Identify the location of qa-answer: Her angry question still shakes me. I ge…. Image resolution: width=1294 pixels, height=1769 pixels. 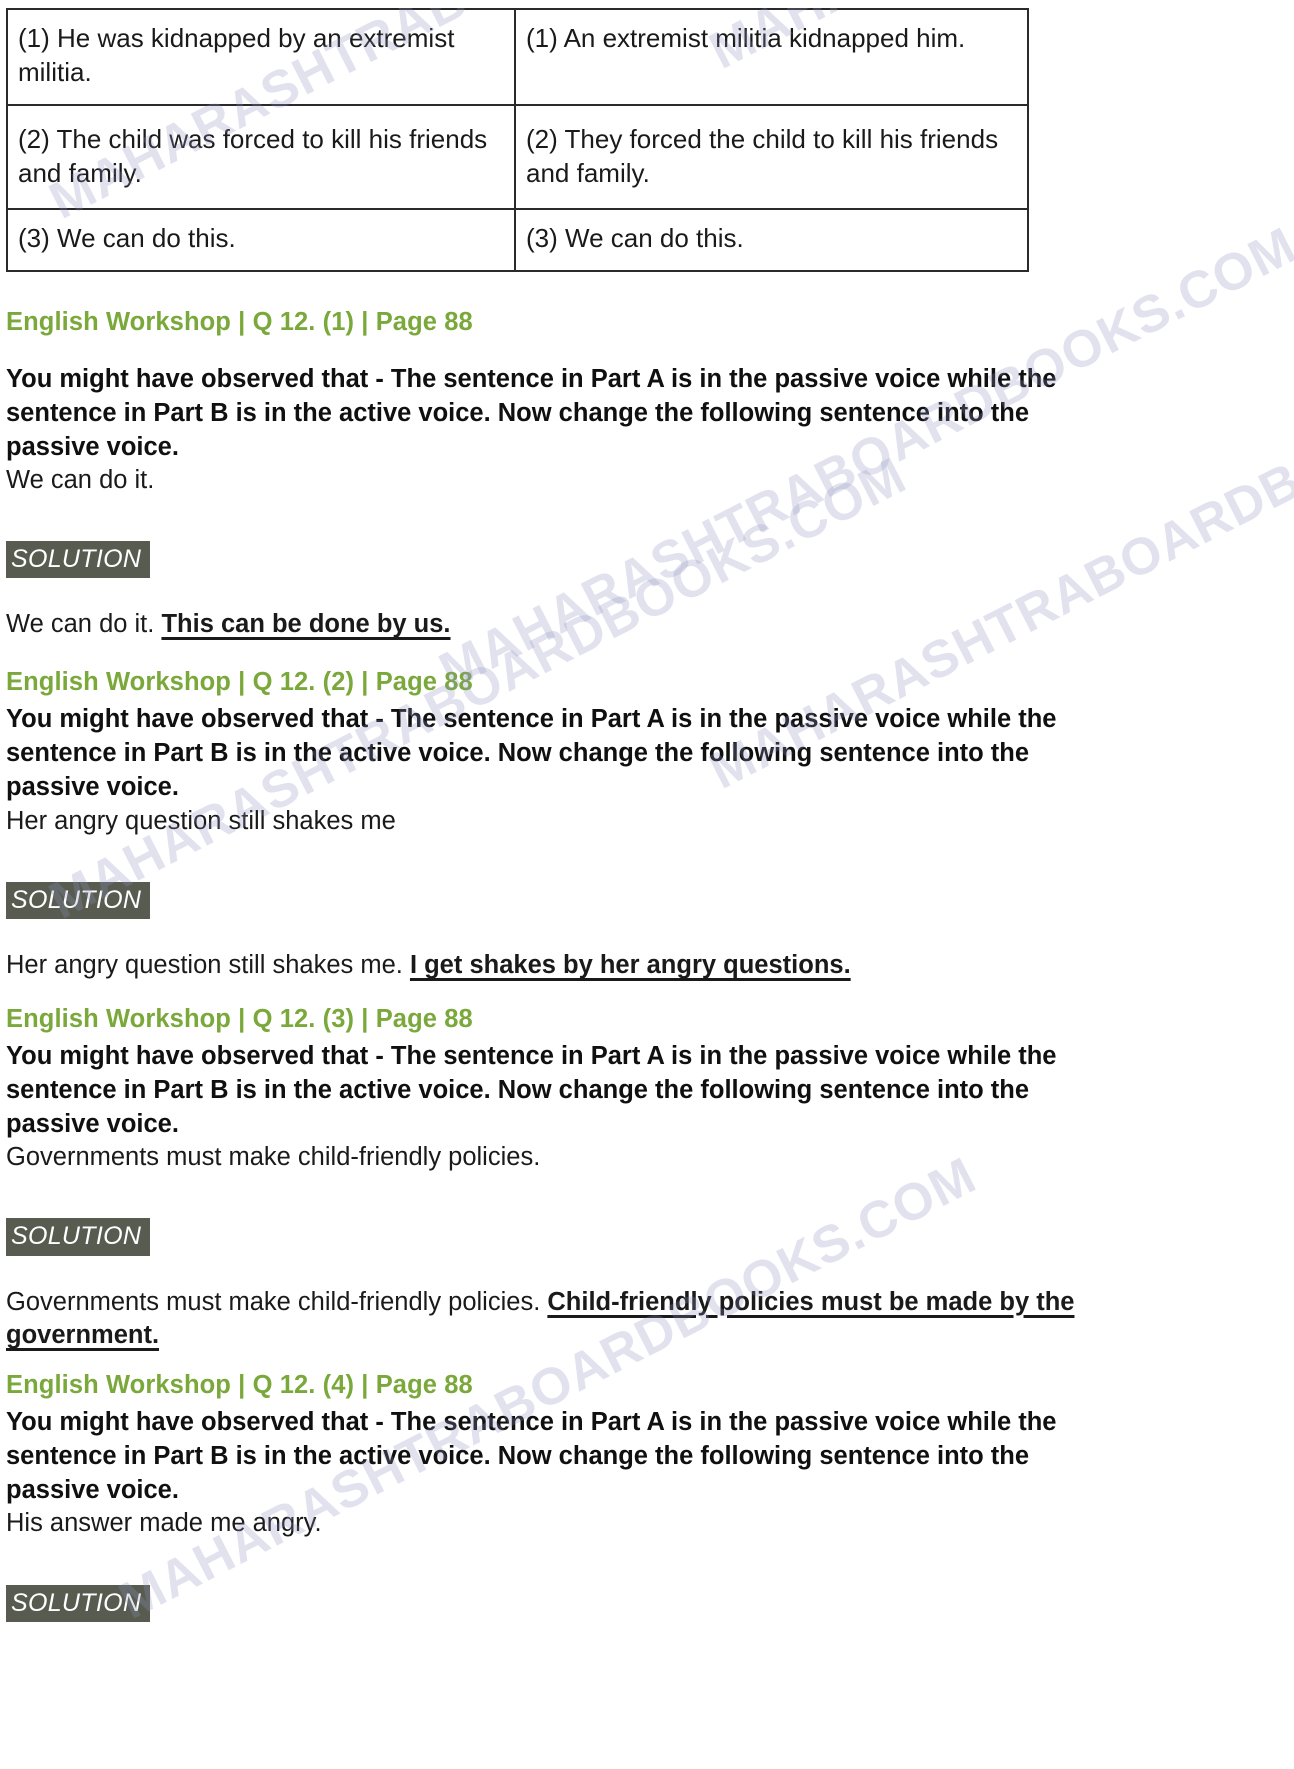
(586, 966).